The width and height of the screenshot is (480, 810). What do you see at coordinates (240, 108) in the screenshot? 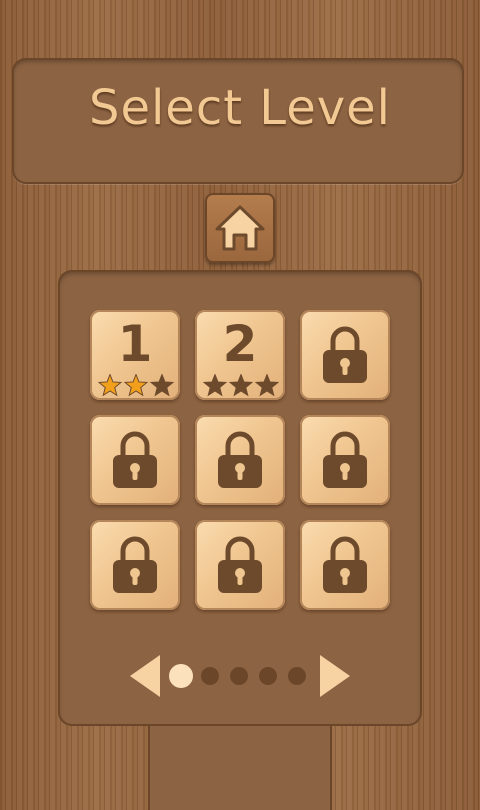
I see `page-title: Select Level` at bounding box center [240, 108].